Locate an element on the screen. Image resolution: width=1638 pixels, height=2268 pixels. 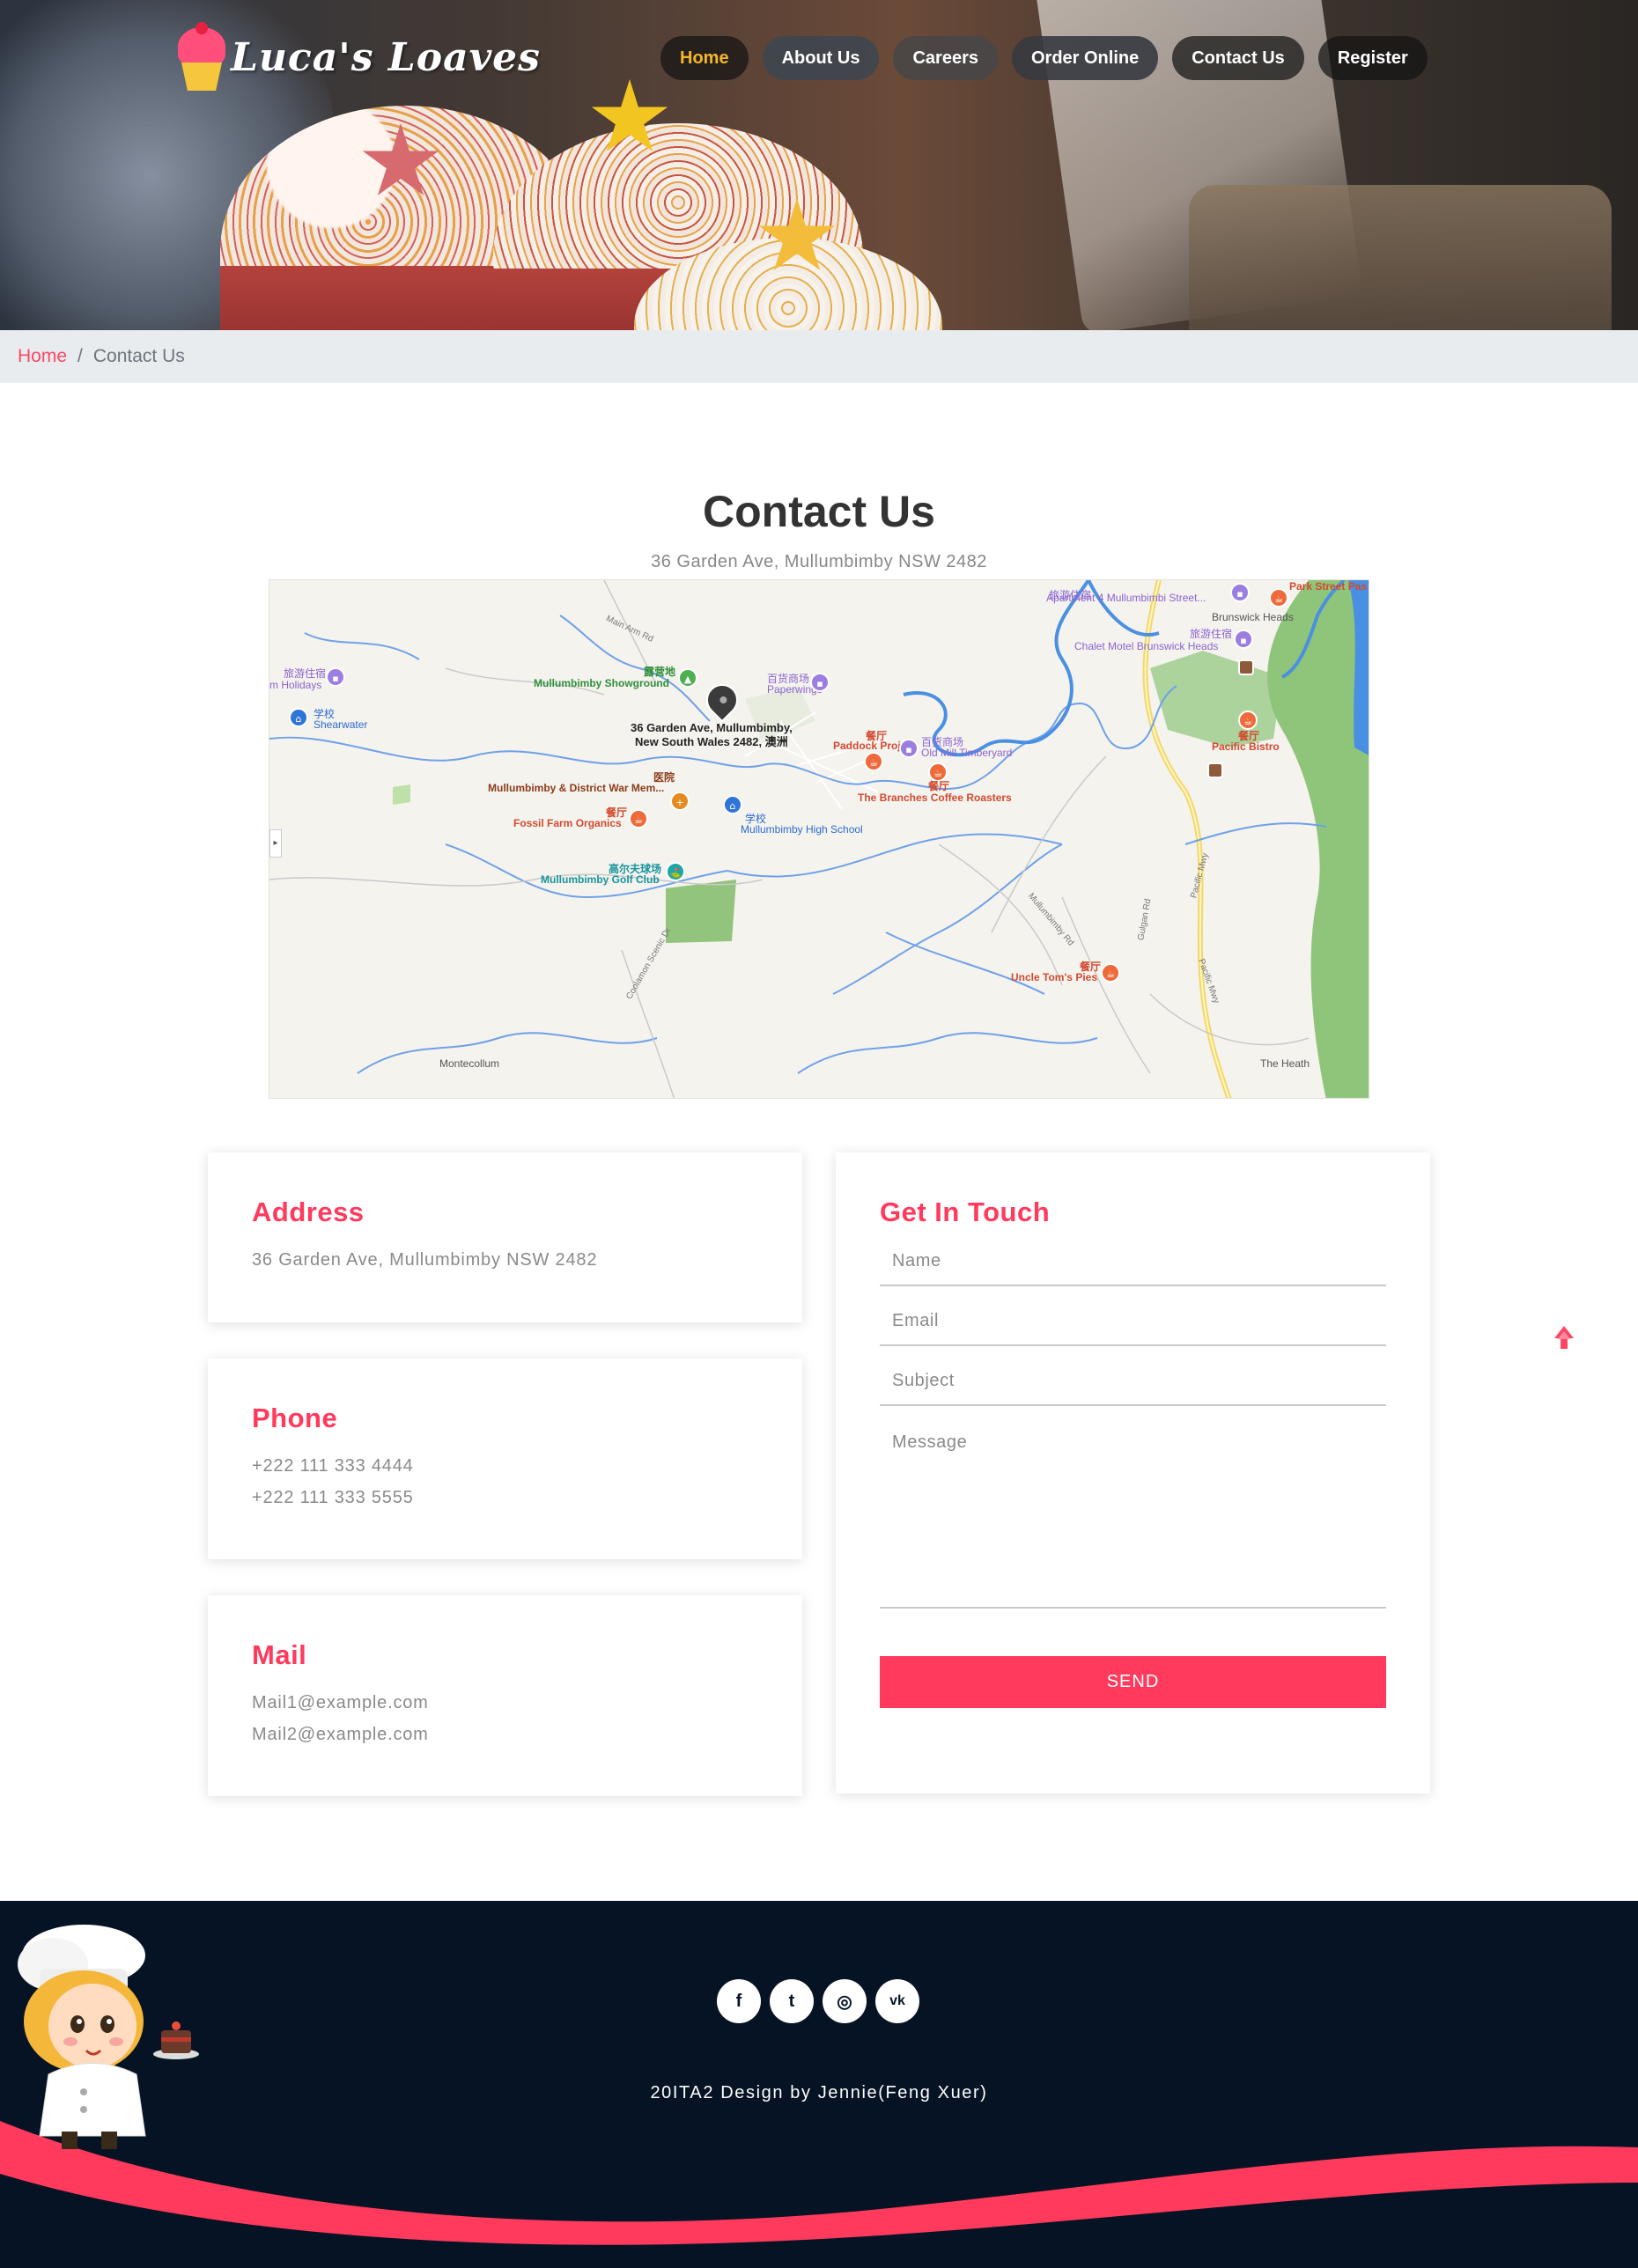
email-field is located at coordinates (1133, 1320).